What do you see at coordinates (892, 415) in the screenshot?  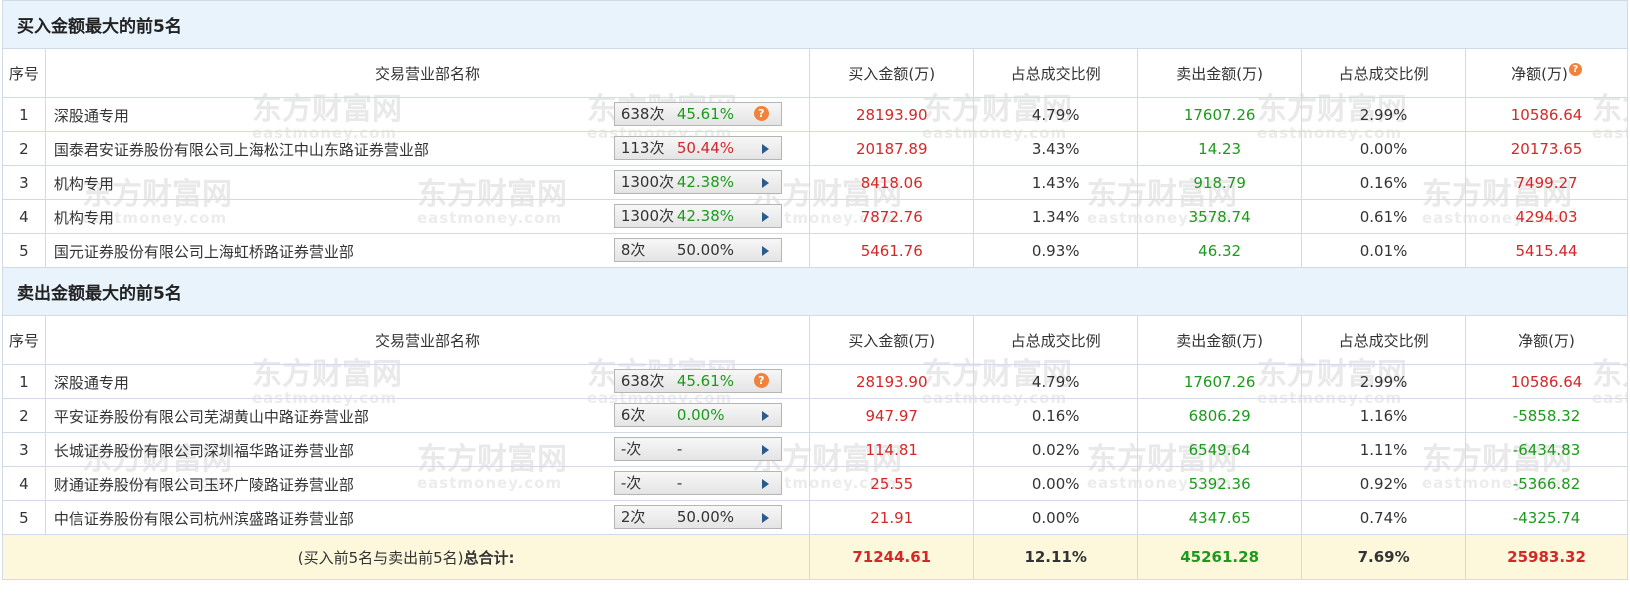 I see `buy-amount: 947.97` at bounding box center [892, 415].